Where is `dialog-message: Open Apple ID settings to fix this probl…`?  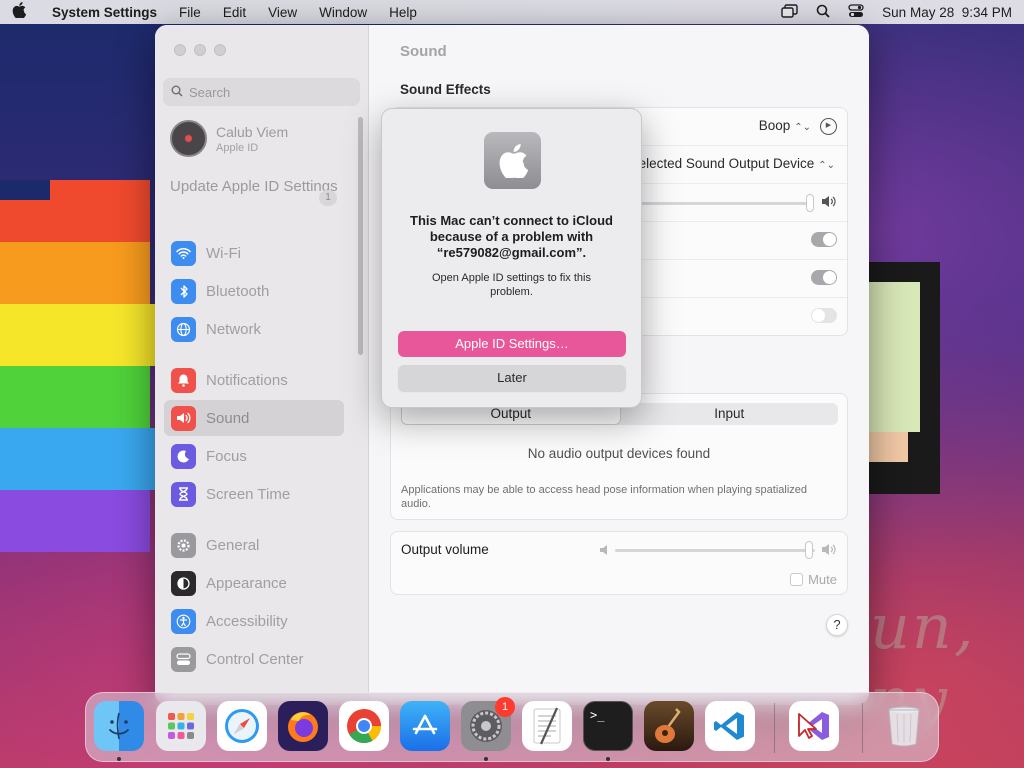
dialog-message: Open Apple ID settings to fix this probl… is located at coordinates (511, 285).